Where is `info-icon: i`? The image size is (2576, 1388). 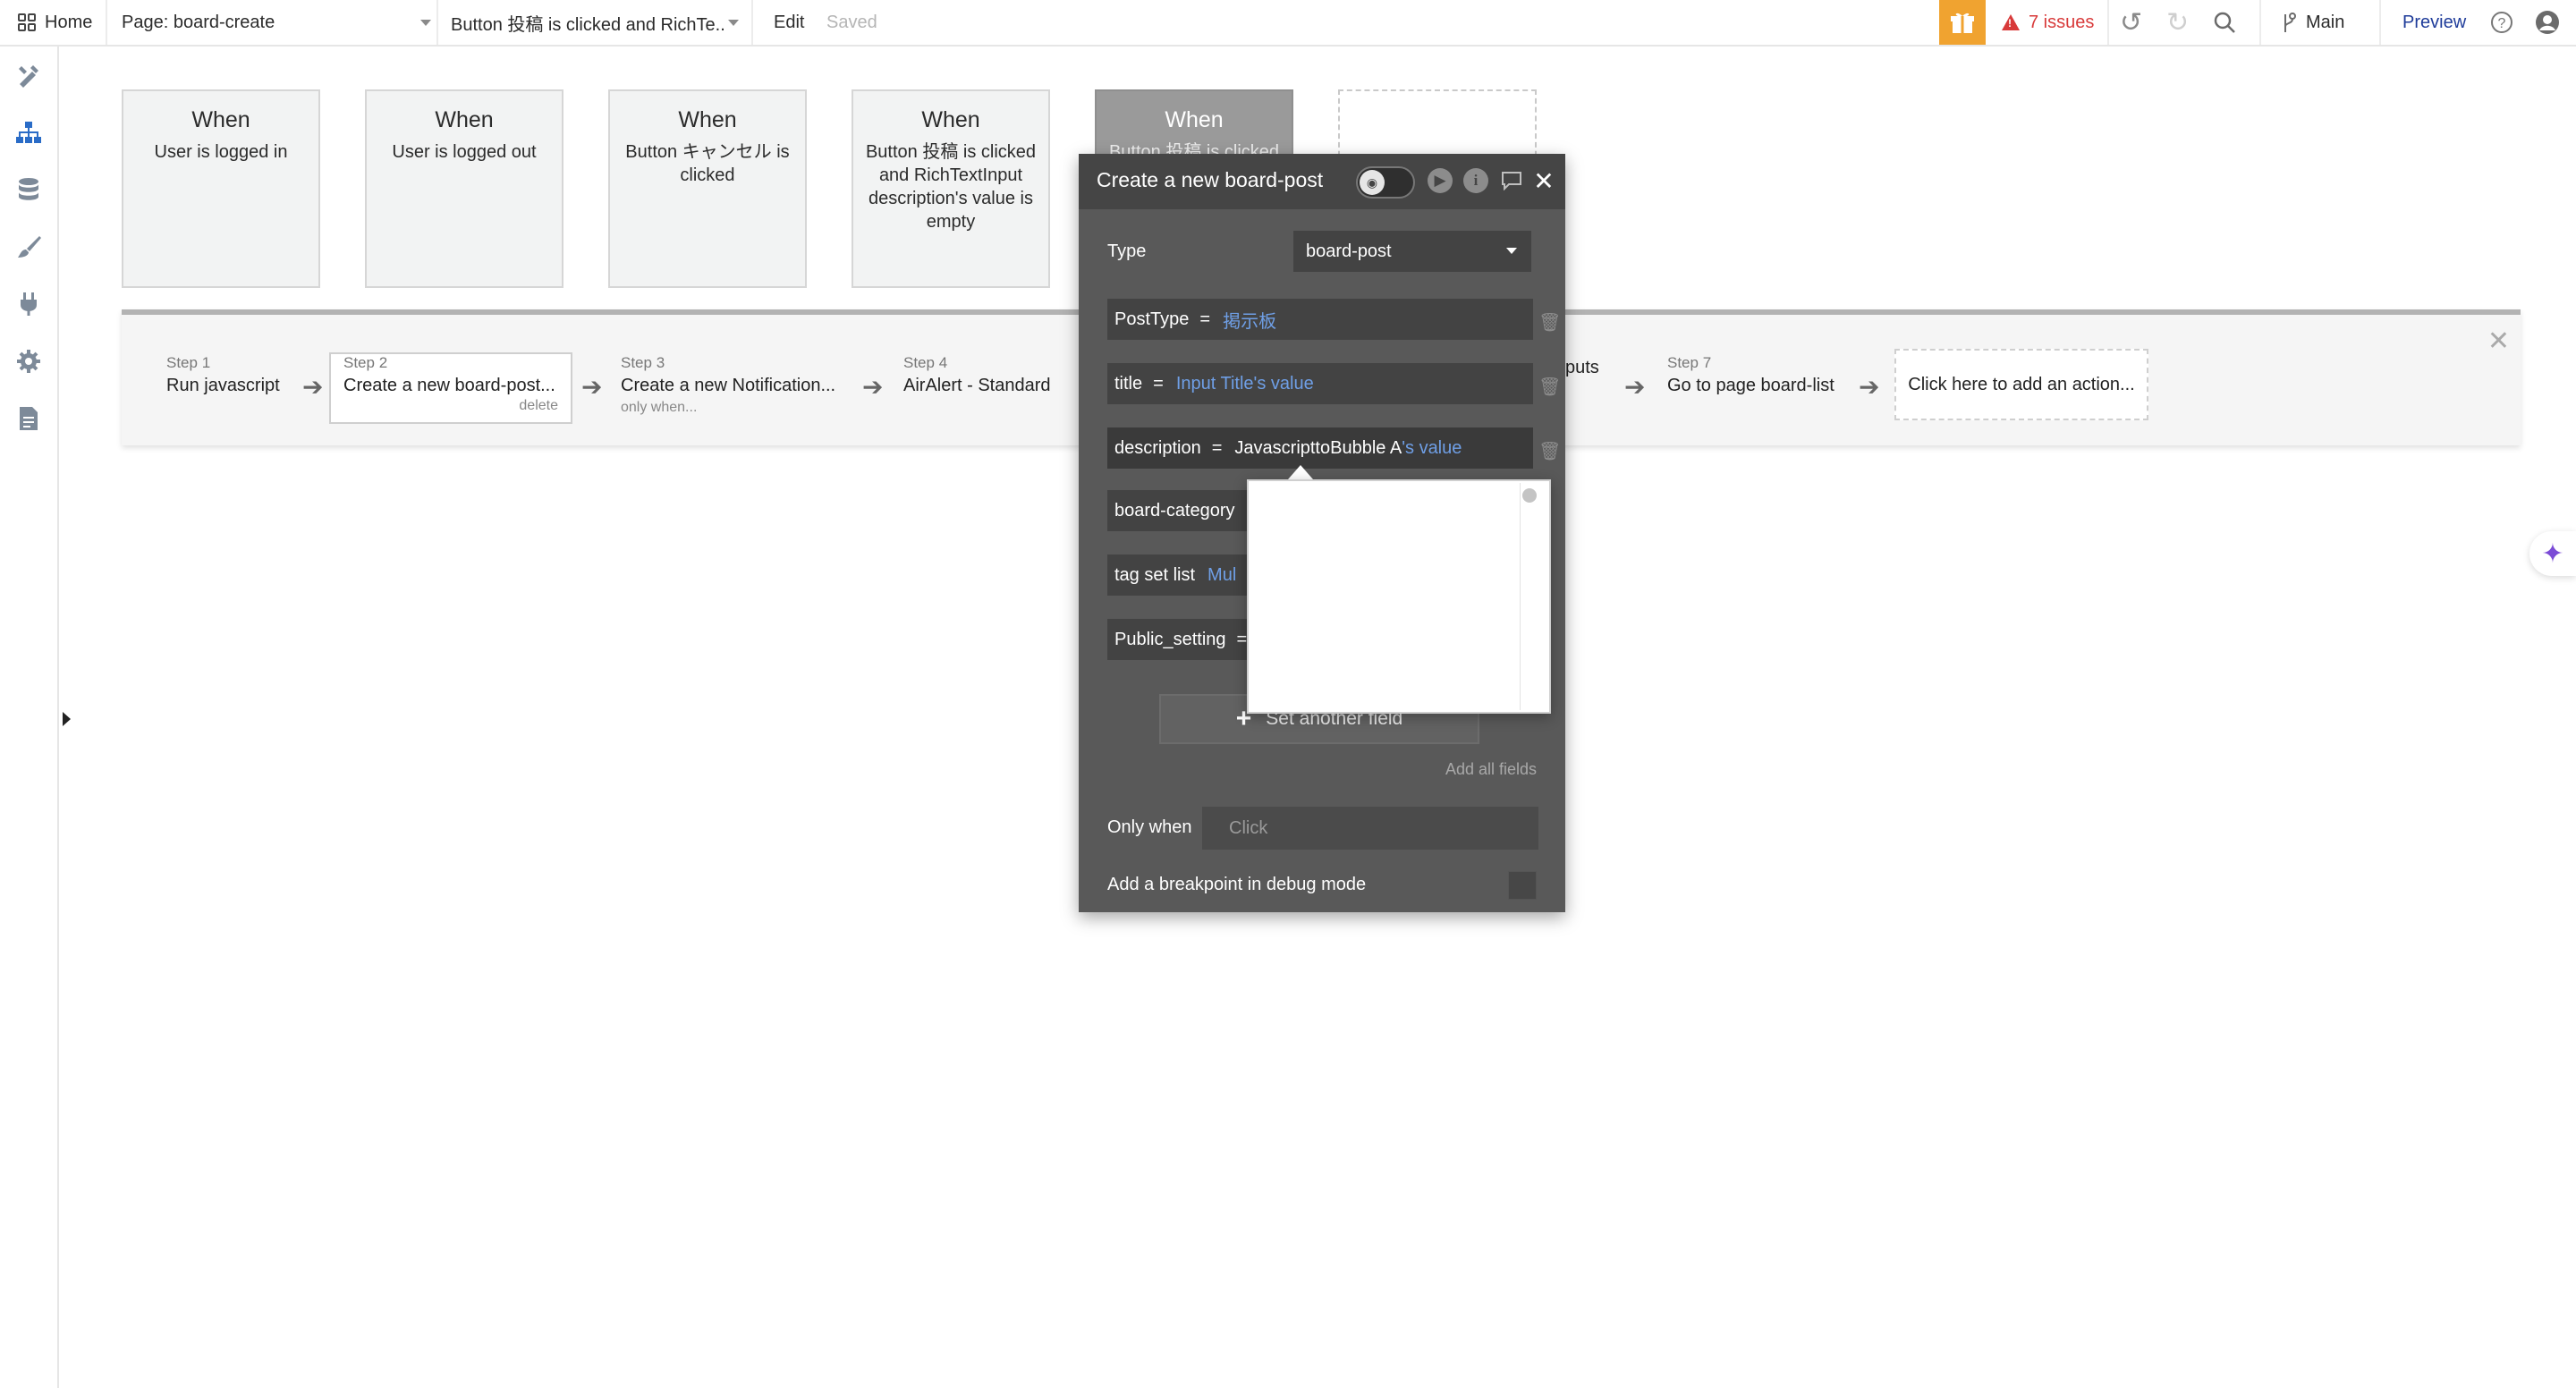 info-icon: i is located at coordinates (1475, 181).